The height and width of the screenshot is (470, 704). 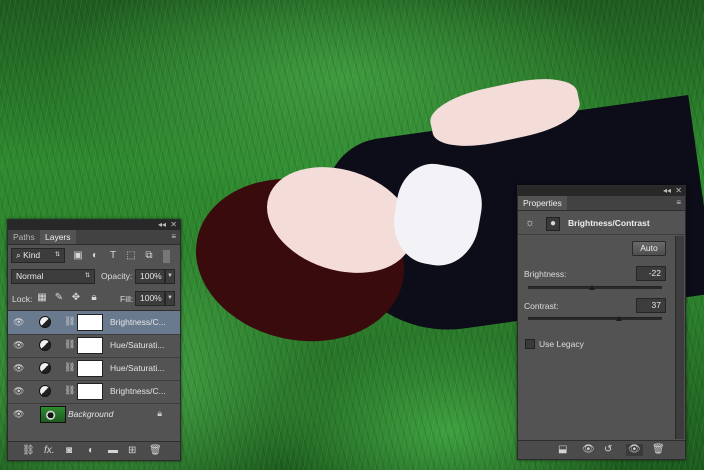 I want to click on clip-to-layer-icon: ⬓, so click(x=562, y=450).